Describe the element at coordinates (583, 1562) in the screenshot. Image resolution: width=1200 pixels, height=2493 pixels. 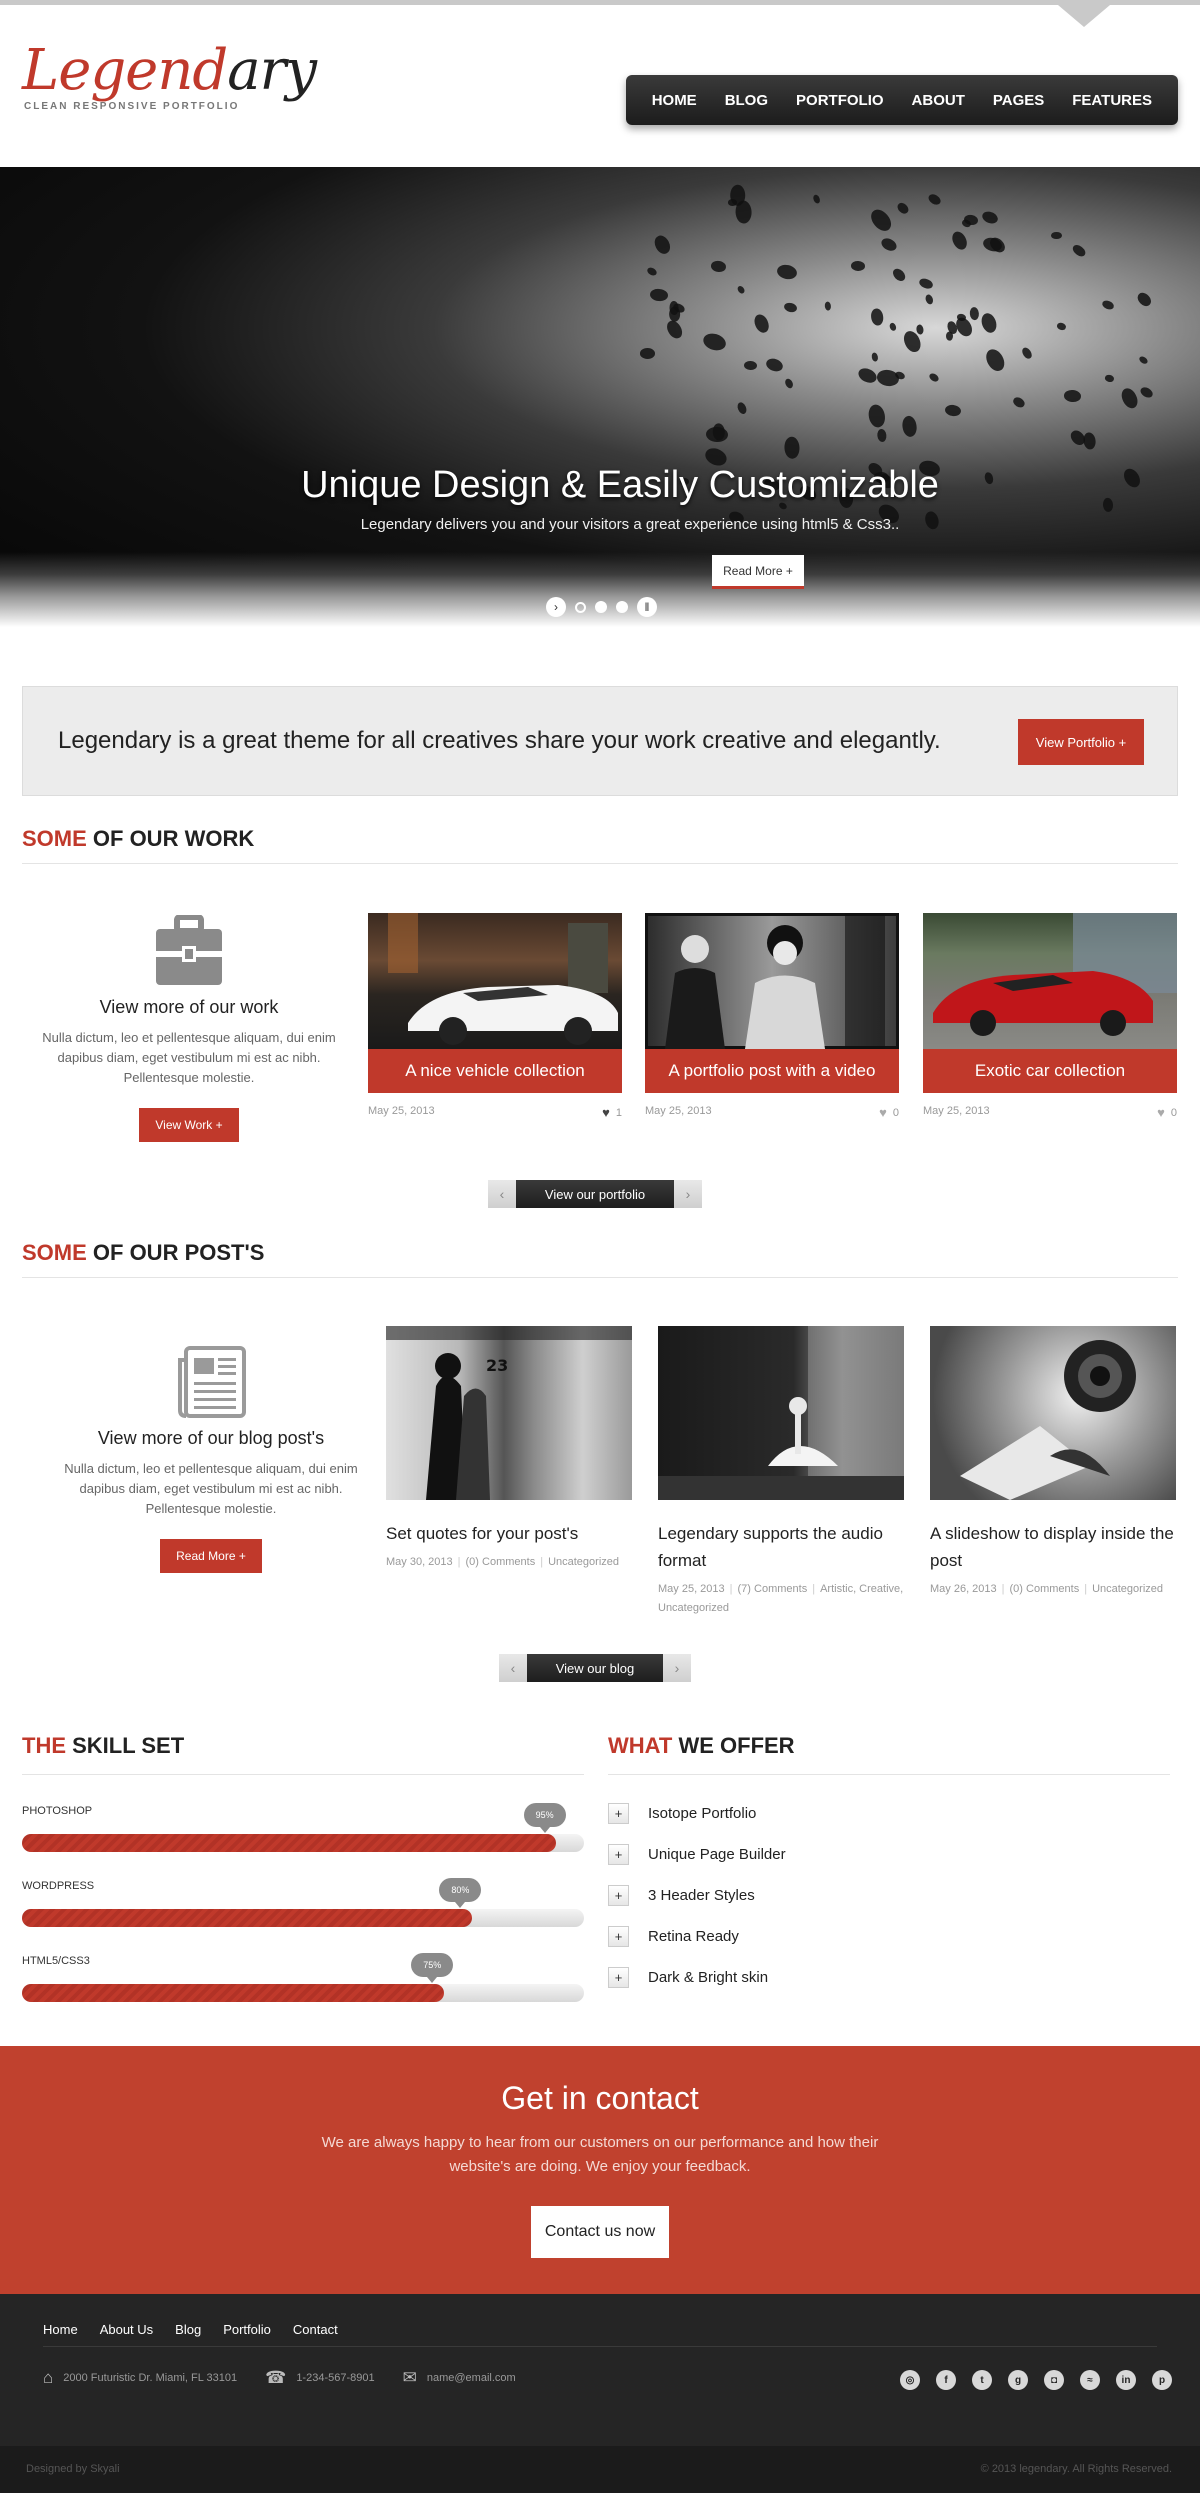
I see `post-cats-1: Uncategorized` at that location.